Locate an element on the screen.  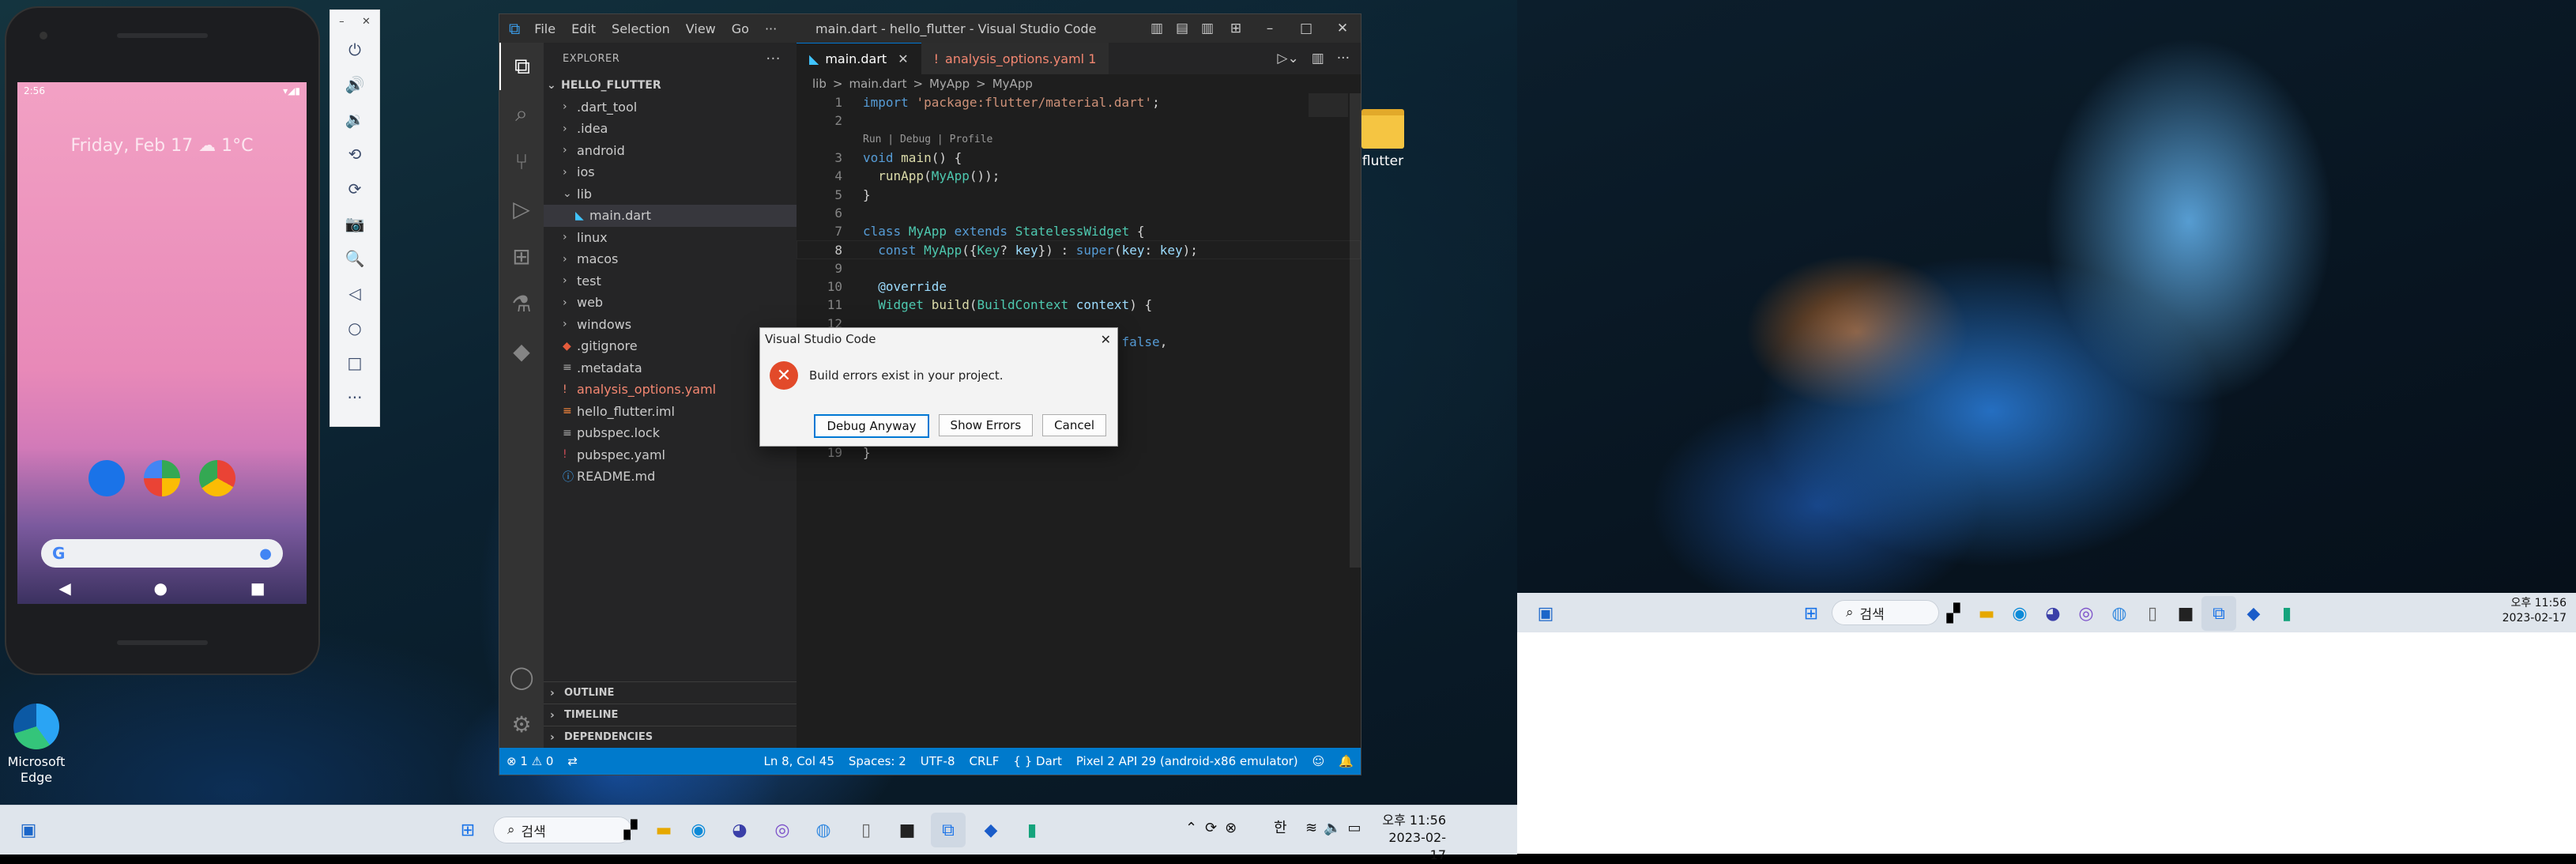
extensions-icon: ⊞ is located at coordinates (521, 256).